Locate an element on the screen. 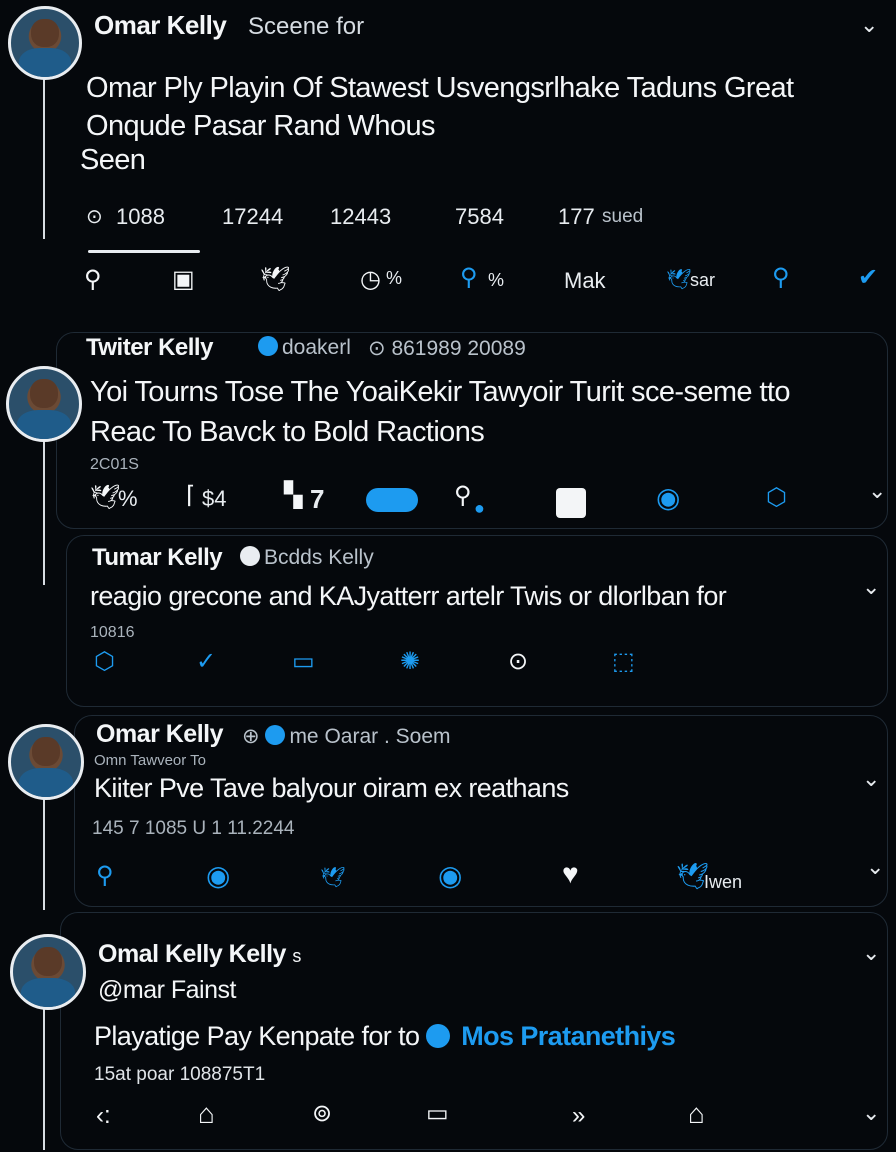  author-name: Twiter Kelly is located at coordinates (149, 348).